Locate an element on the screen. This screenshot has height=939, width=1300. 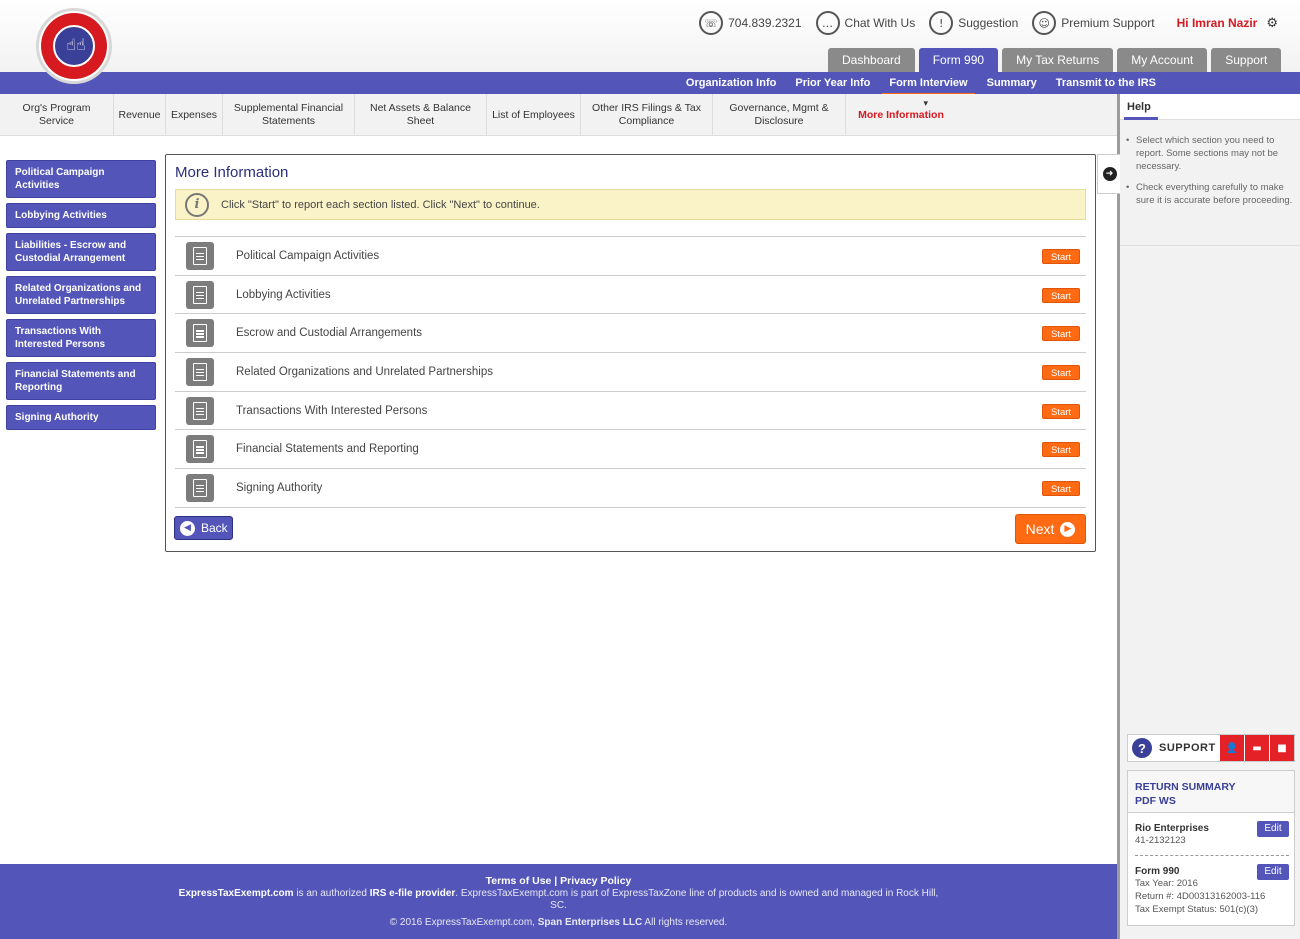
sidebar-item-political-campaign: Political Campaign Activities is located at coordinates (81, 179).